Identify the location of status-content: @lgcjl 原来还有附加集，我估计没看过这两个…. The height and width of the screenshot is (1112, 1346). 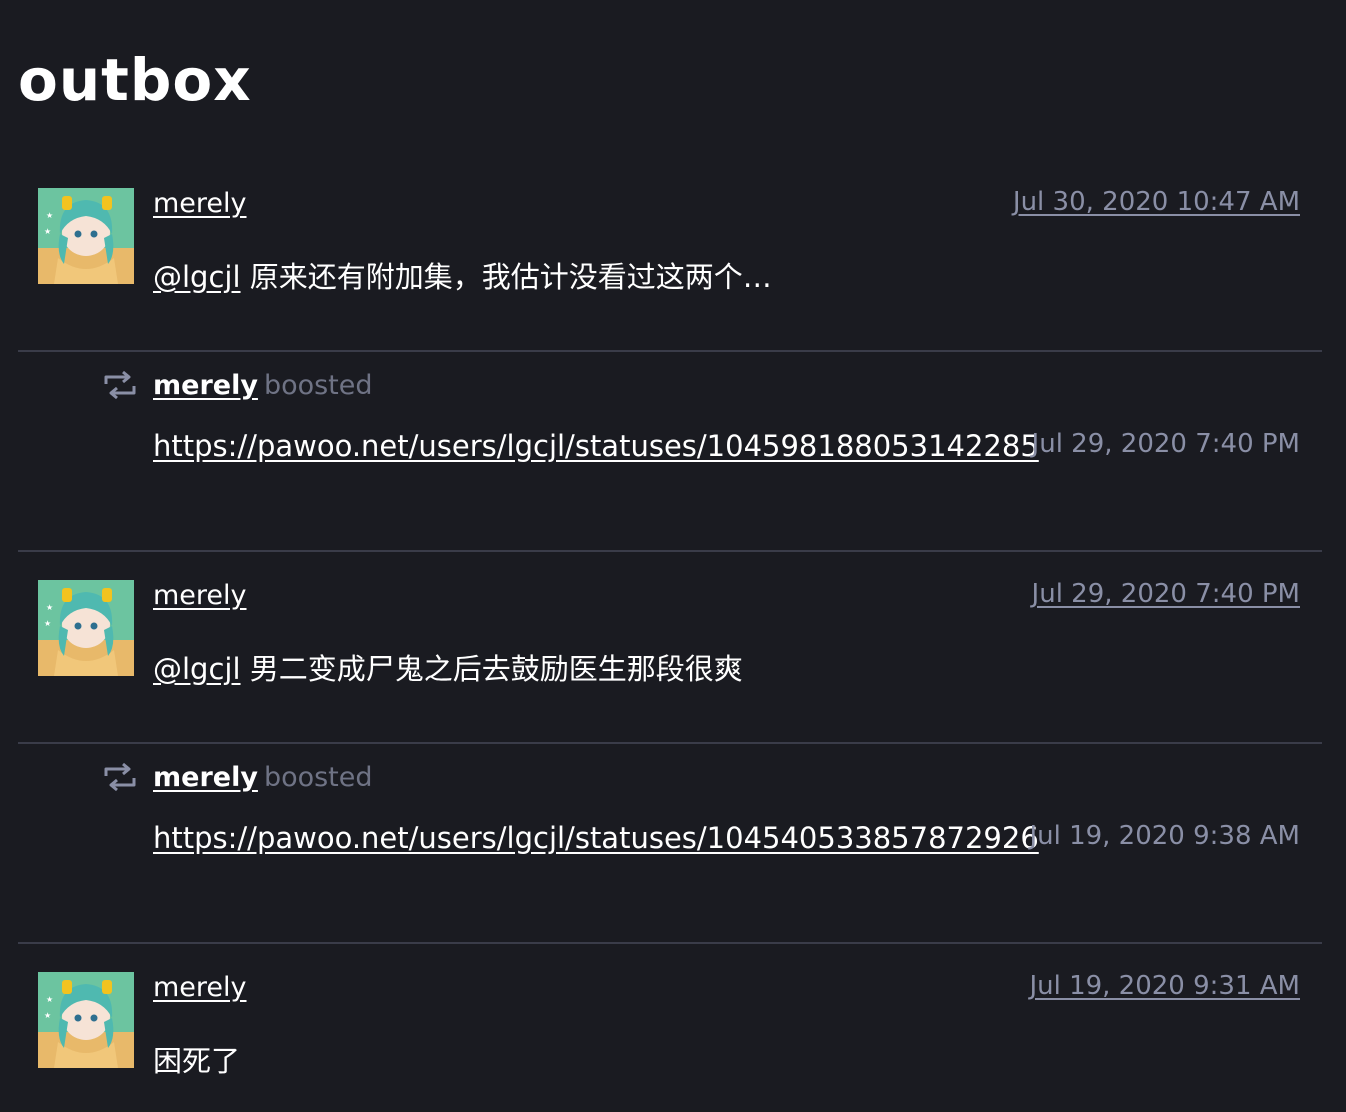
(462, 277).